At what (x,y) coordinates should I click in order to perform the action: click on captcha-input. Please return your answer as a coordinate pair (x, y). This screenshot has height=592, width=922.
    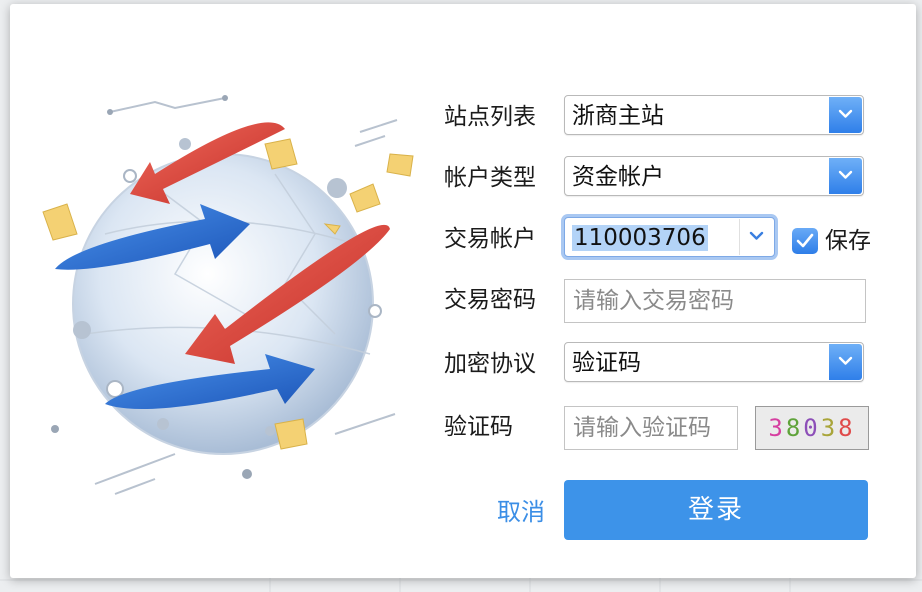
    Looking at the image, I should click on (651, 428).